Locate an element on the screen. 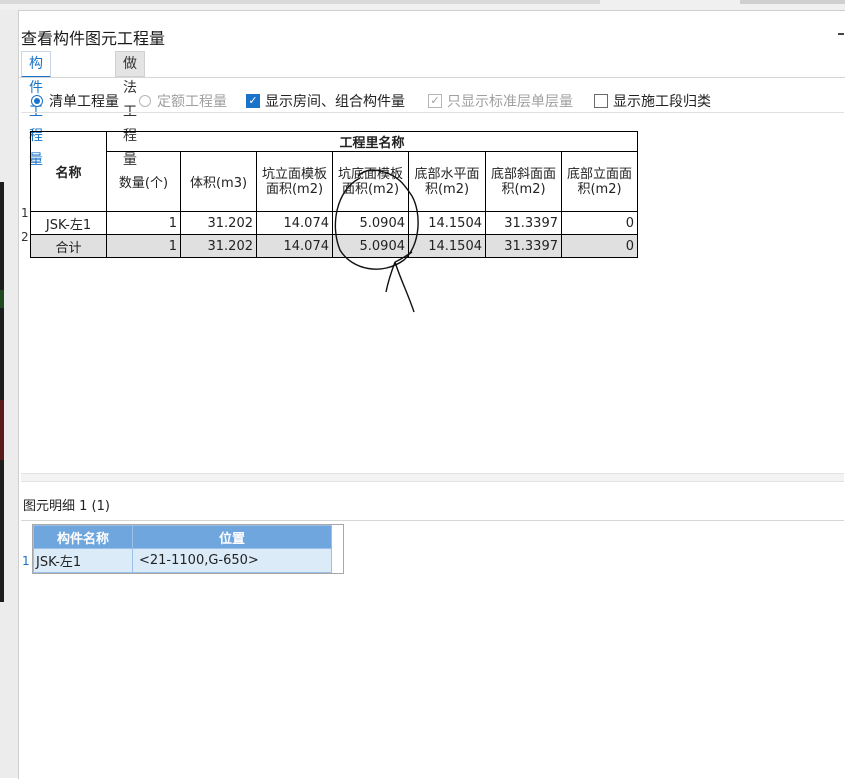  cell-name: JSK-左1 is located at coordinates (68, 223).